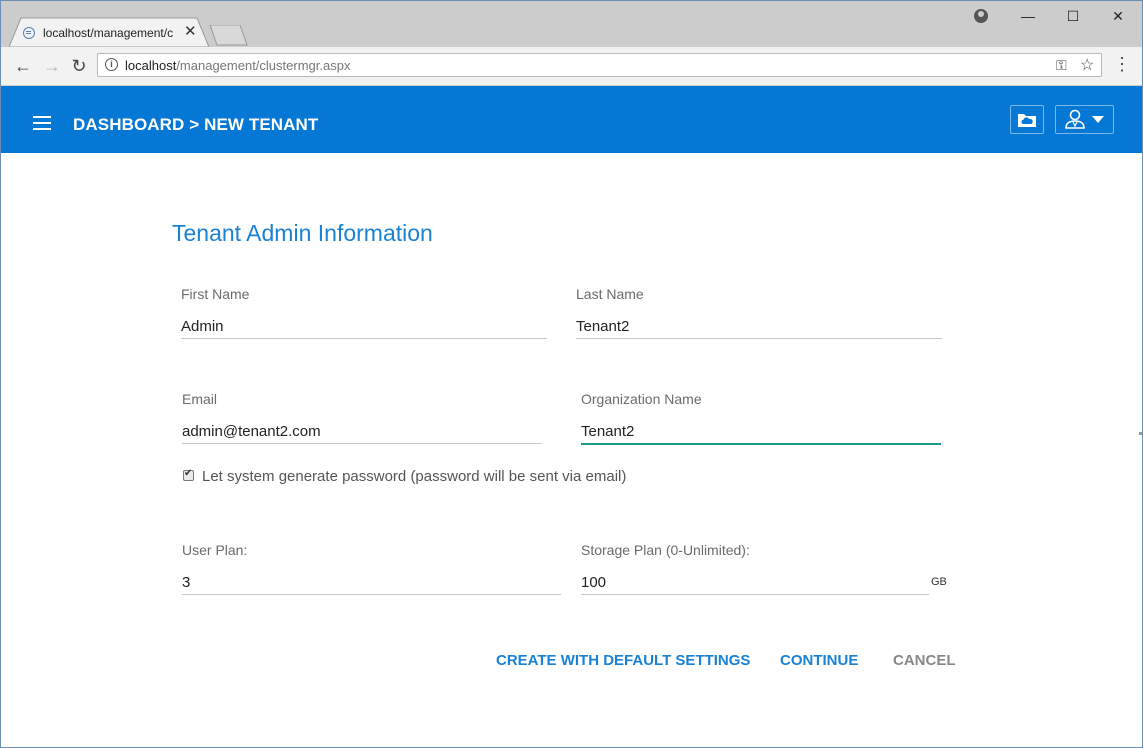  Describe the element at coordinates (42, 123) in the screenshot. I see `hamburger-menu-icon` at that location.